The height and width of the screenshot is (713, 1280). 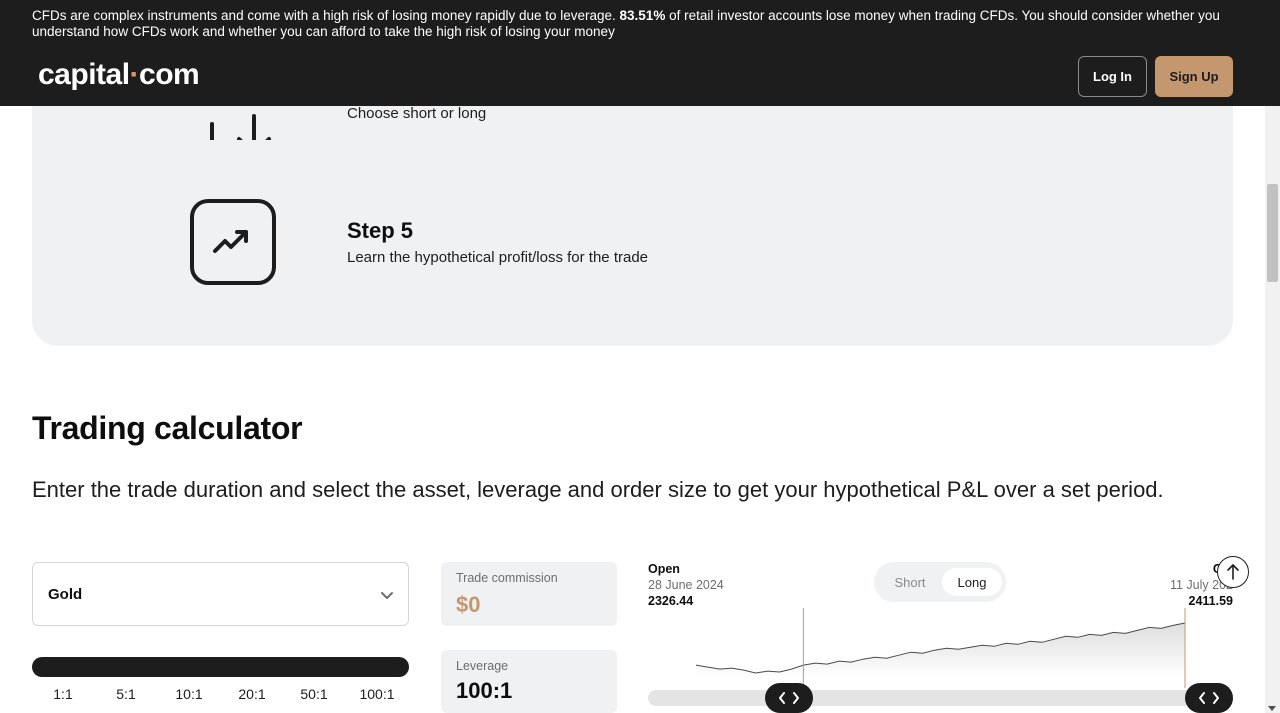 What do you see at coordinates (910, 582) in the screenshot?
I see `direction-short-option: Short` at bounding box center [910, 582].